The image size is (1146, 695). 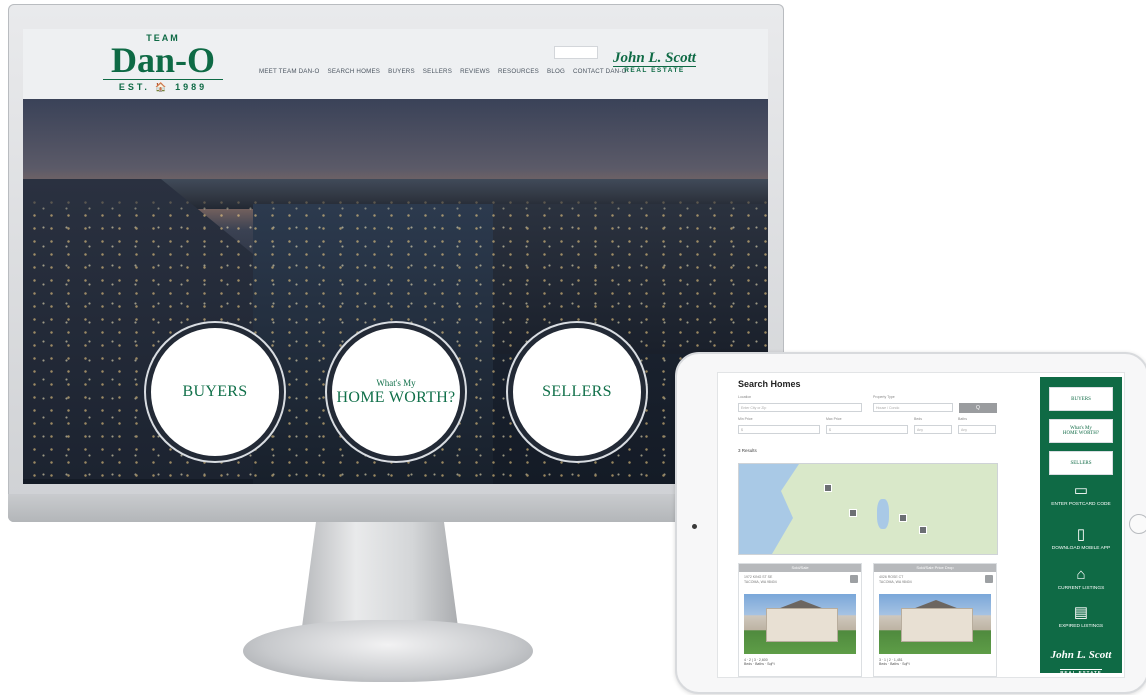 I want to click on sidebar-brokerage-sub: REAL ESTATE, so click(x=1081, y=672).